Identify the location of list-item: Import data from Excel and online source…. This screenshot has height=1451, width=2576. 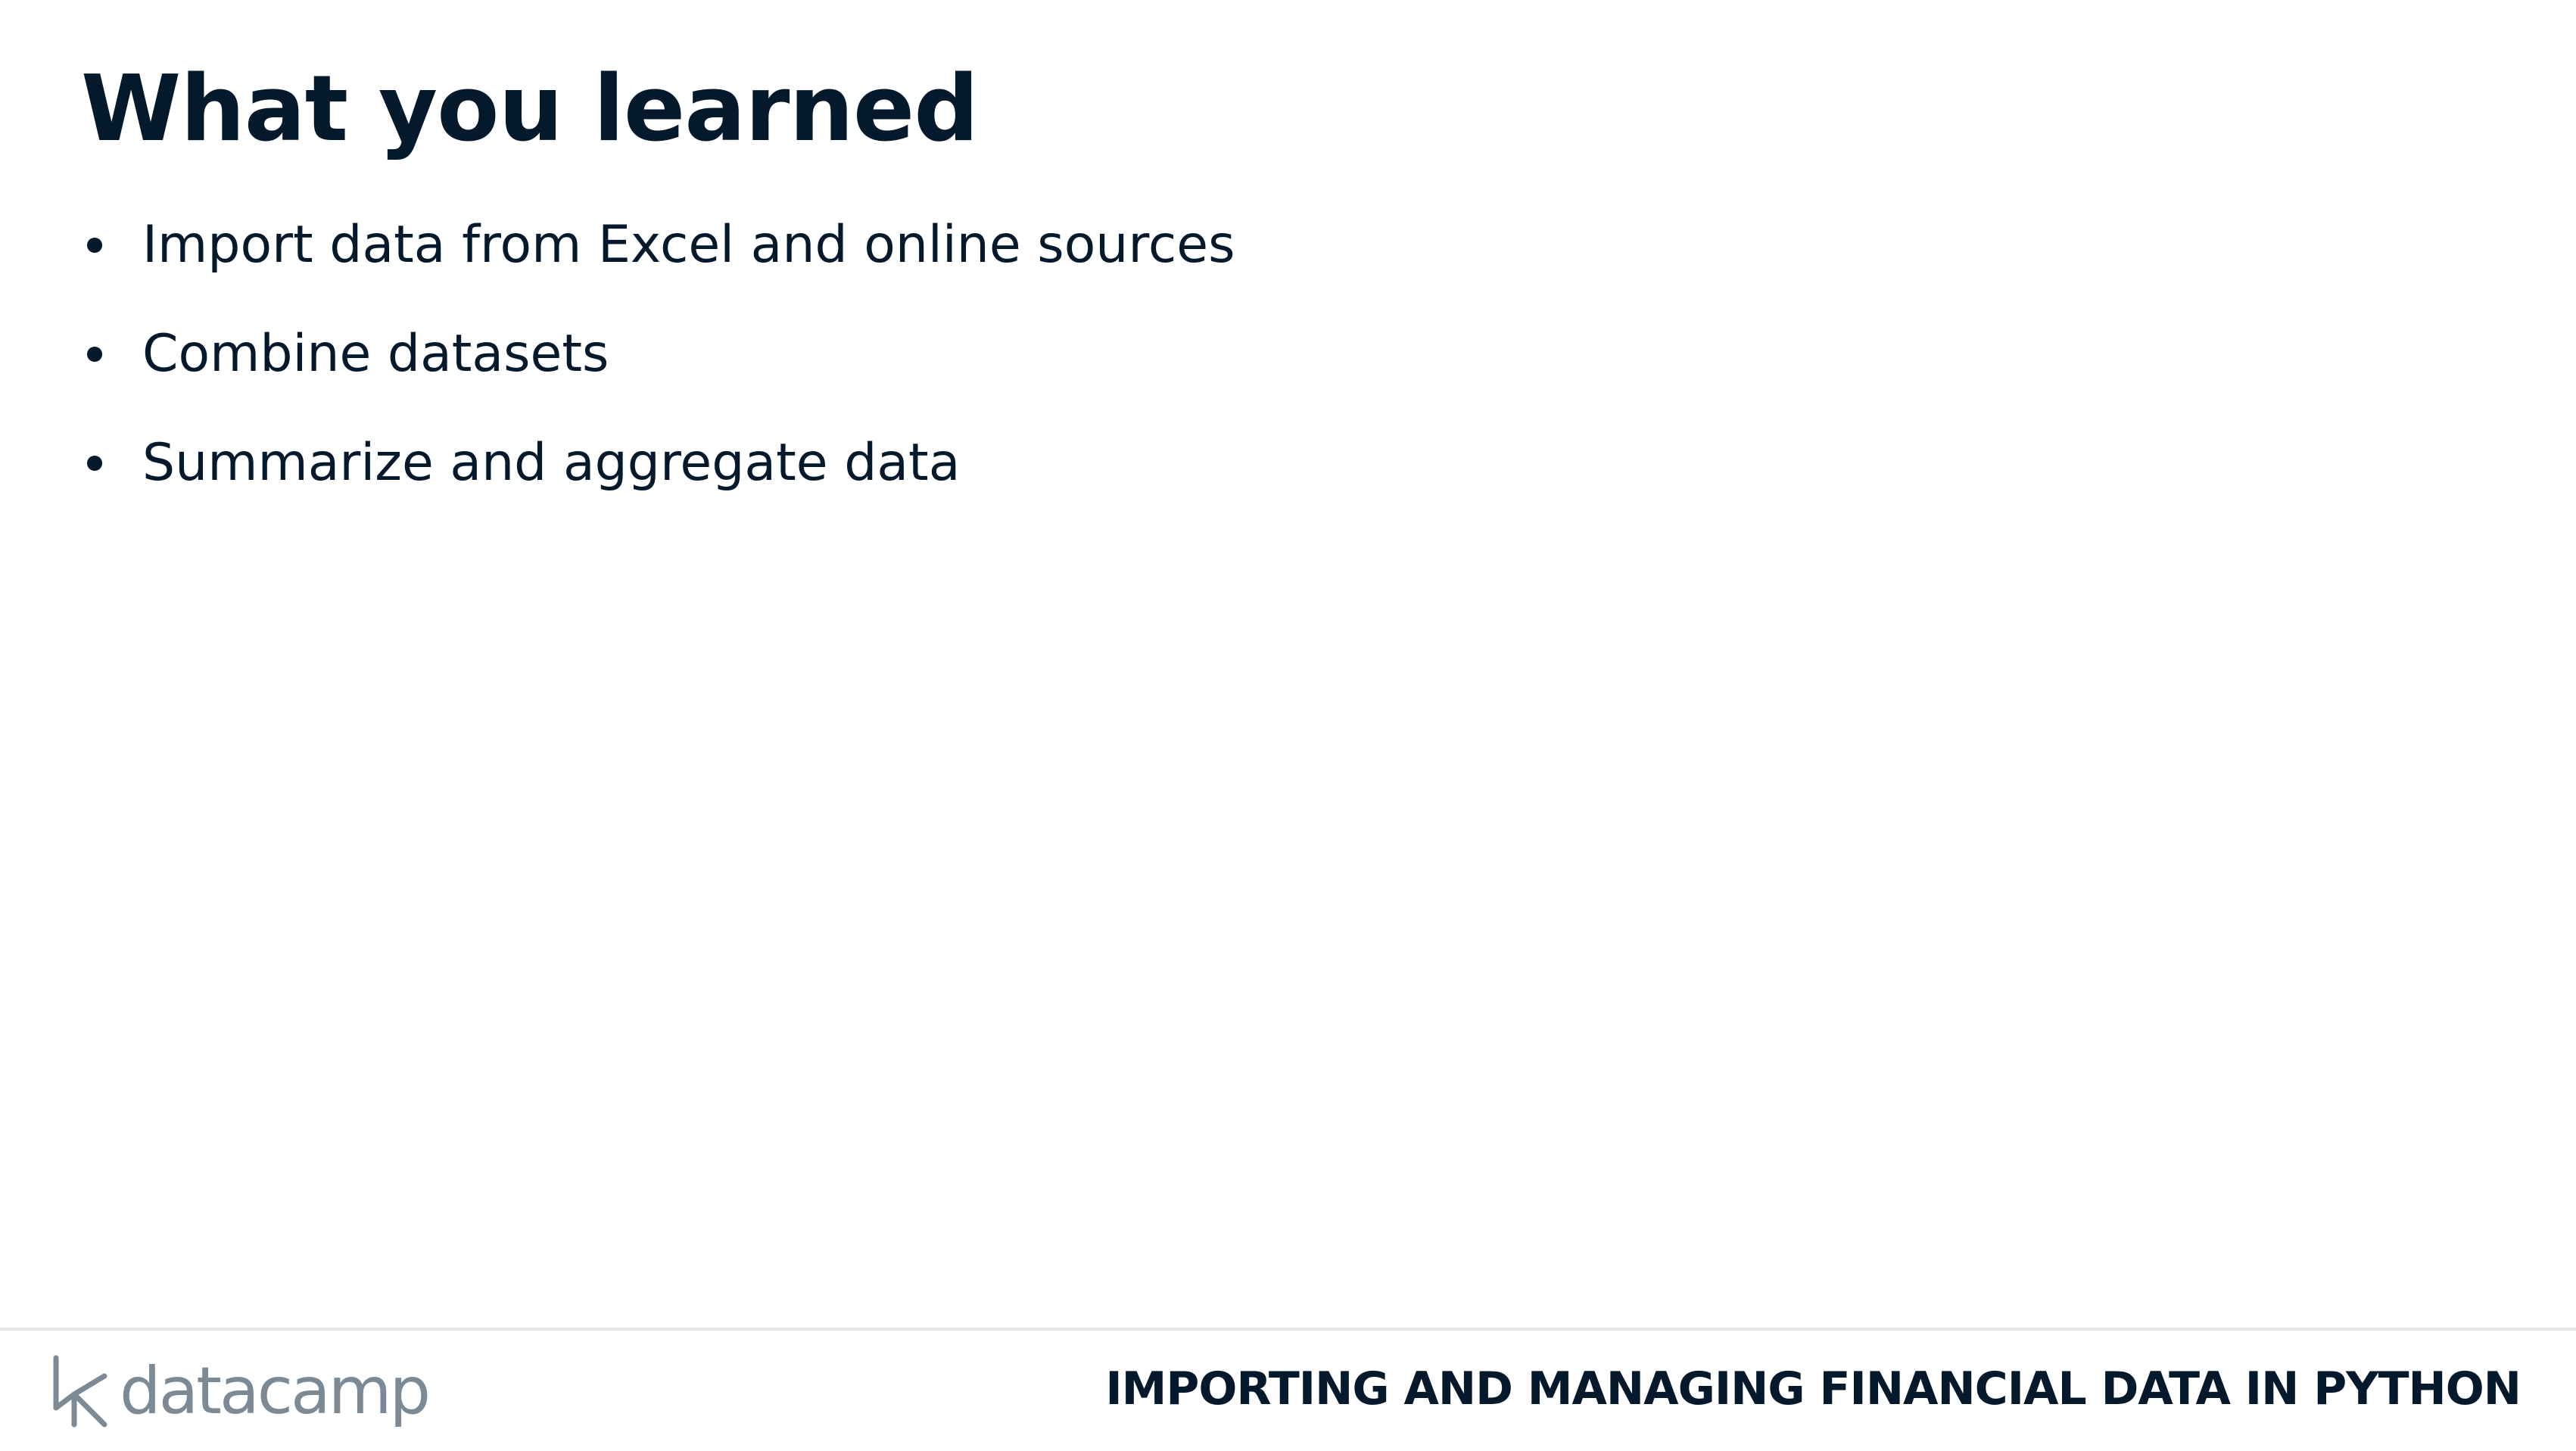
(658, 245).